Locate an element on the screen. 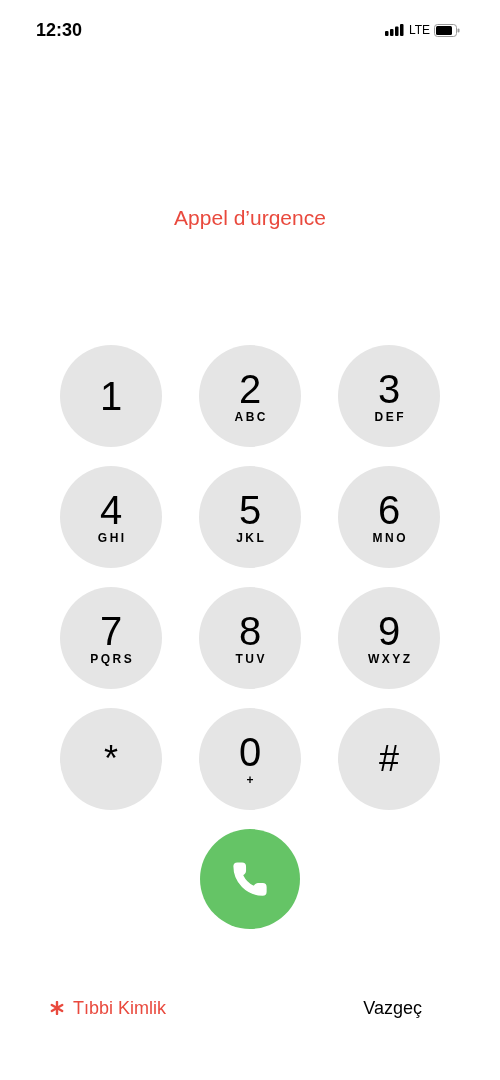  dial-key: 3 DEF is located at coordinates (389, 396).